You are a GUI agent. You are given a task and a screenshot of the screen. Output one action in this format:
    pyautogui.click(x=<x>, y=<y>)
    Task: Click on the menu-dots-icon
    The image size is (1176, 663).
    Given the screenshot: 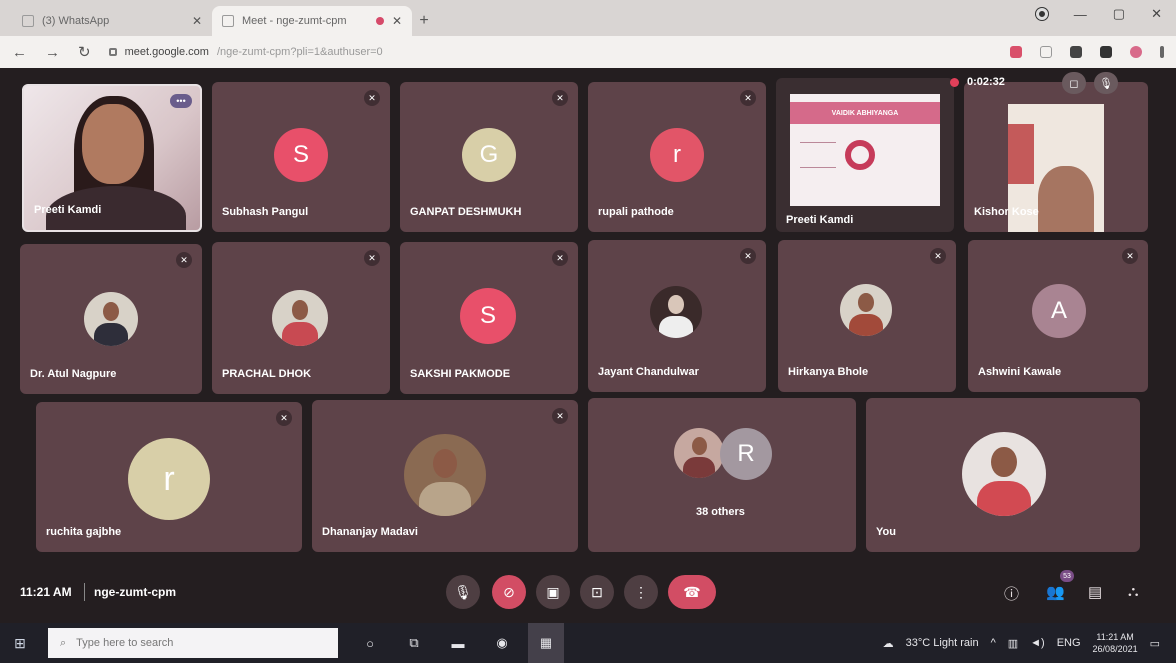 What is the action you would take?
    pyautogui.click(x=1162, y=52)
    